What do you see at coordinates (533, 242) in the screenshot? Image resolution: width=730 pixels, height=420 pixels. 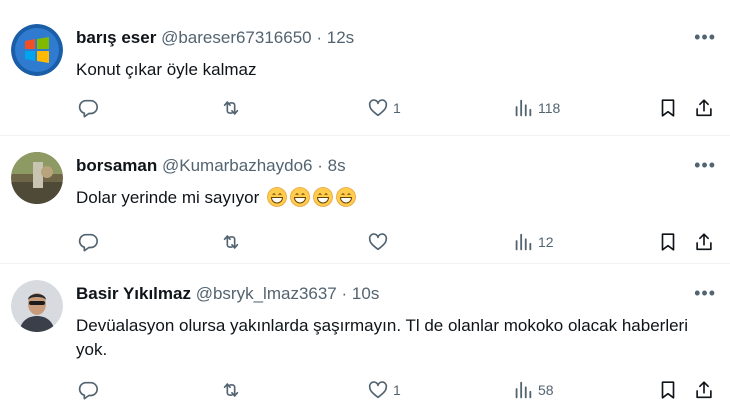 I see `views-button: 12` at bounding box center [533, 242].